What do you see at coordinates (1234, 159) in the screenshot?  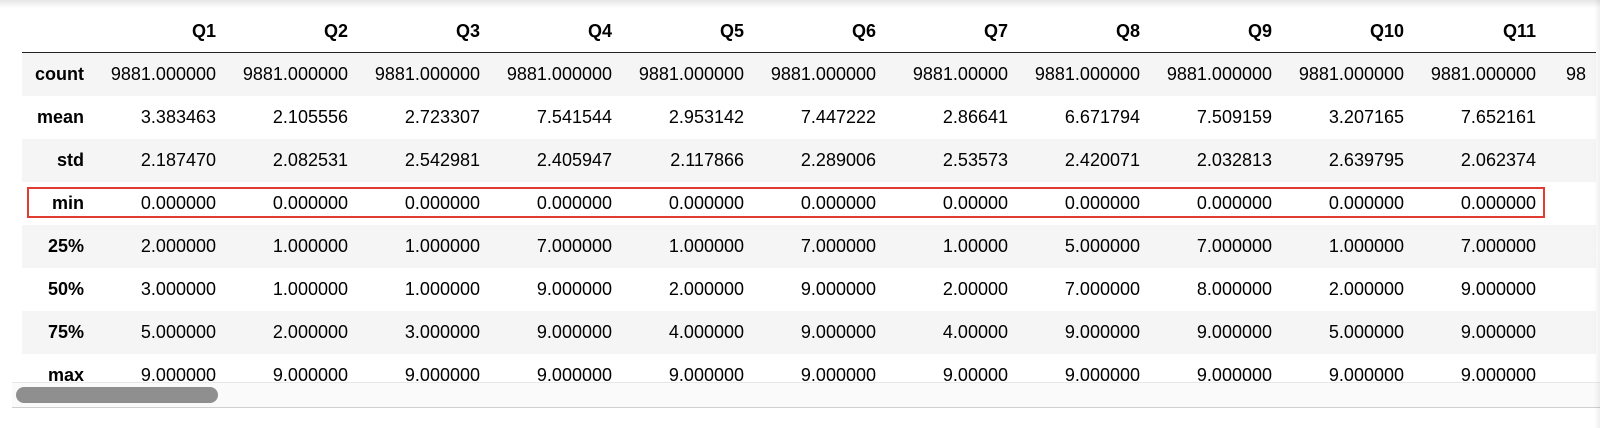 I see `table-cell: 2.032813` at bounding box center [1234, 159].